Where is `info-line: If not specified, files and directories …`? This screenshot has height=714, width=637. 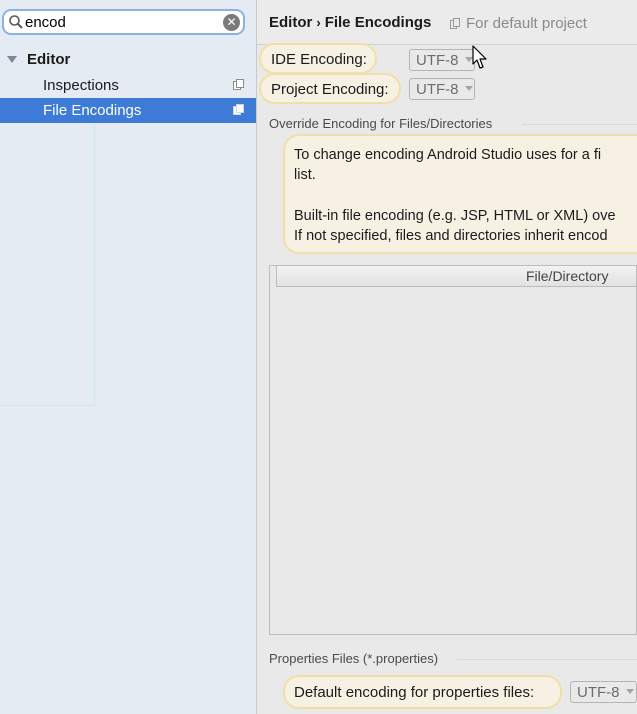 info-line: If not specified, files and directories … is located at coordinates (451, 236).